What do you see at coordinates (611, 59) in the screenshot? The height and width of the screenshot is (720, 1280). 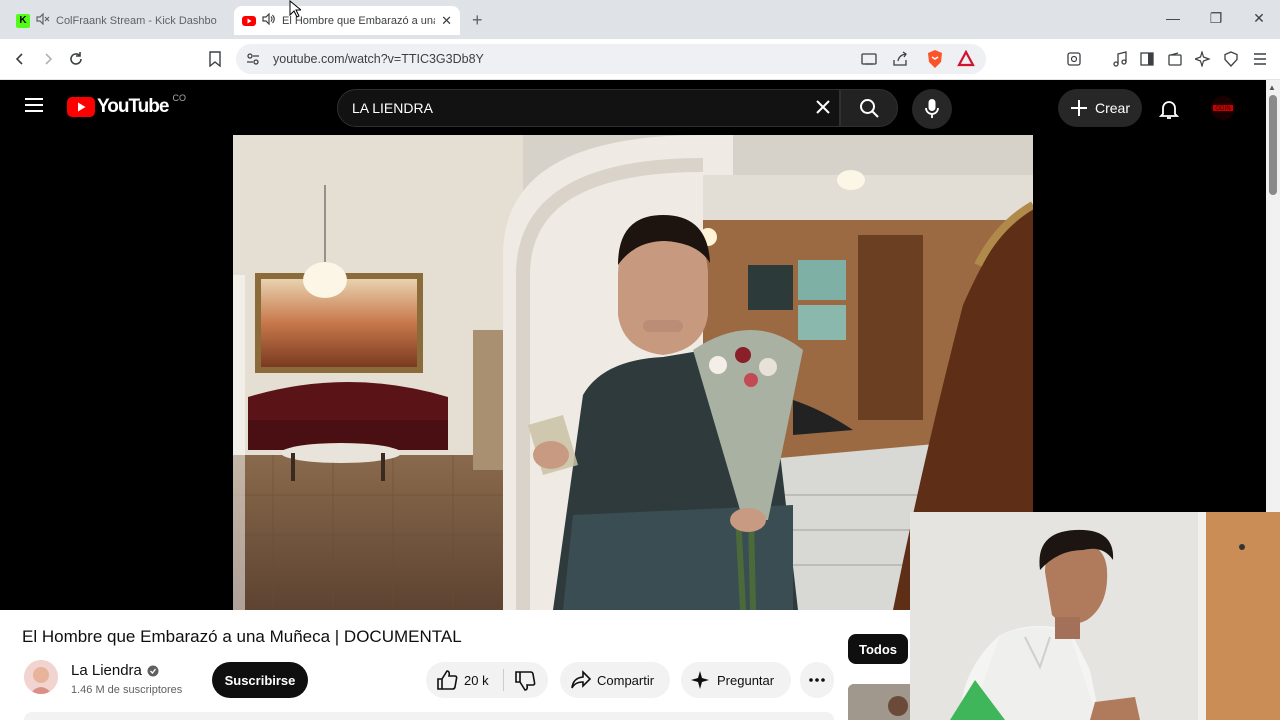 I see `address-bar: youtube.com/watch?v=TTIC3G3Db8Y` at bounding box center [611, 59].